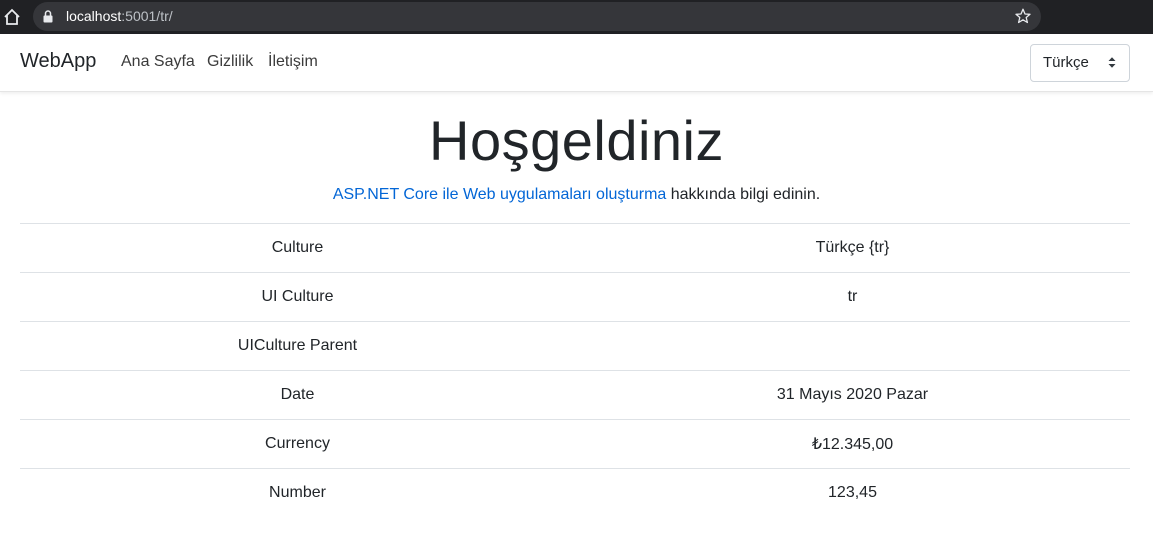 Image resolution: width=1153 pixels, height=533 pixels. I want to click on table-row: Culture Türkçe {tr}, so click(575, 248).